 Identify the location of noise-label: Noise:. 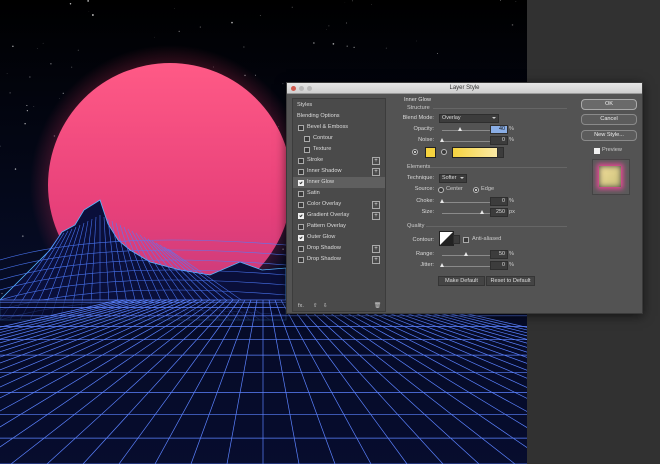
(426, 140).